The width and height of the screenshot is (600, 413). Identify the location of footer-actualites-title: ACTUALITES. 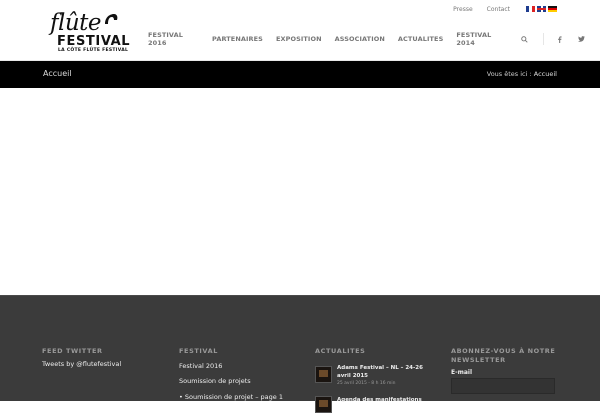
(340, 351).